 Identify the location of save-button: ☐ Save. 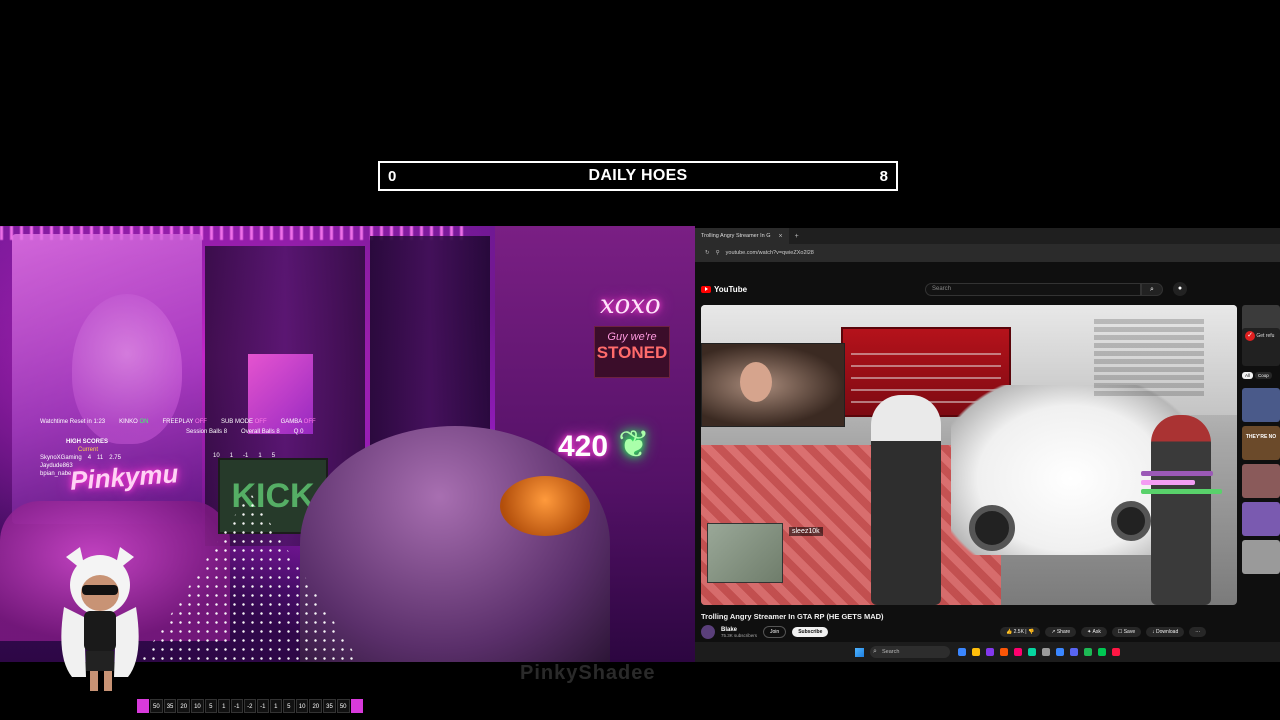
(1126, 632).